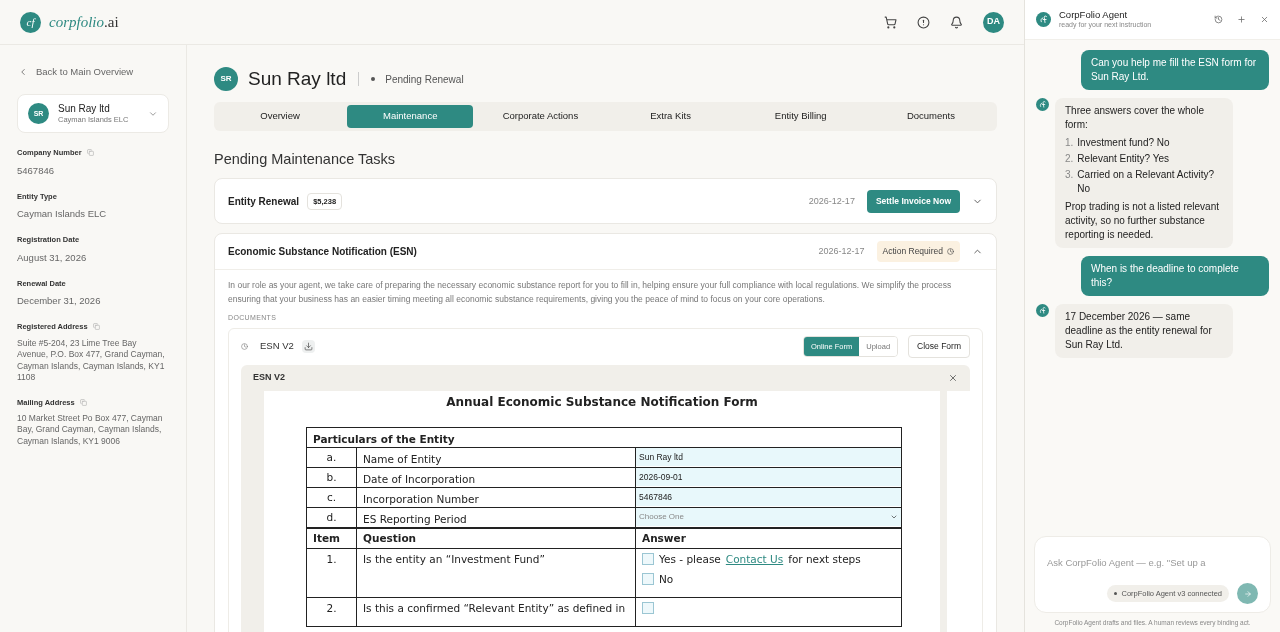 The image size is (1280, 632). Describe the element at coordinates (1175, 276) in the screenshot. I see `user-message: When is the deadline to complete this?` at that location.